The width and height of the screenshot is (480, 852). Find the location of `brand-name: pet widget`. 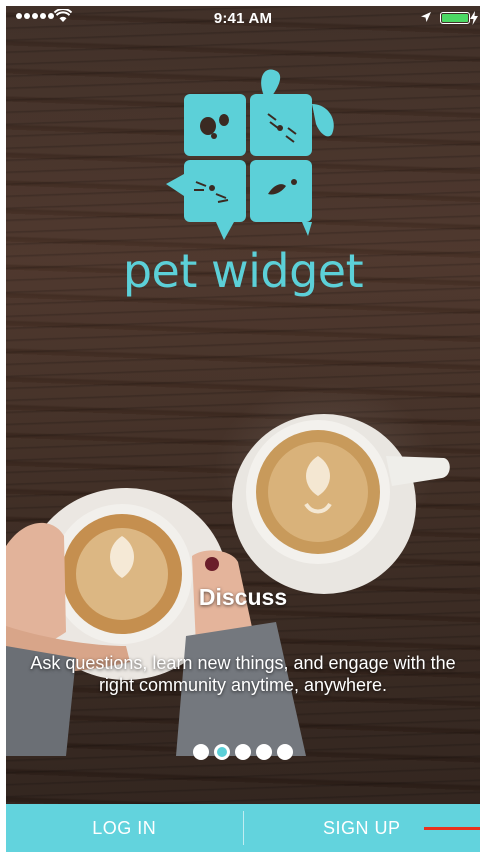

brand-name: pet widget is located at coordinates (243, 271).